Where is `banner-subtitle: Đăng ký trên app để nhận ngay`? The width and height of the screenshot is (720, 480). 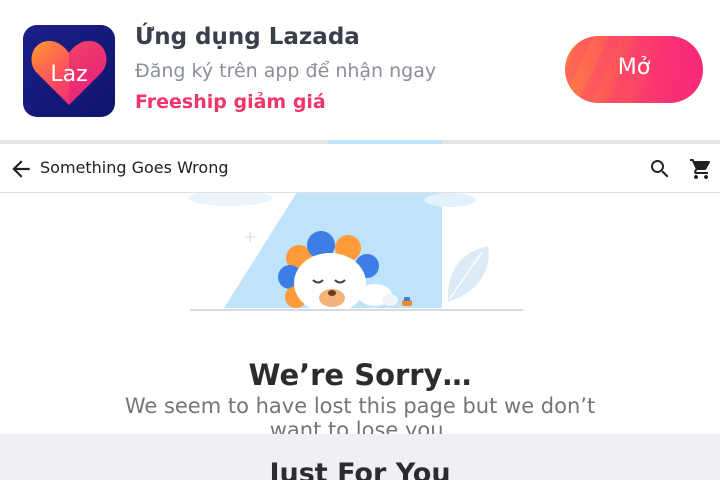
banner-subtitle: Đăng ký trên app để nhận ngay is located at coordinates (286, 71).